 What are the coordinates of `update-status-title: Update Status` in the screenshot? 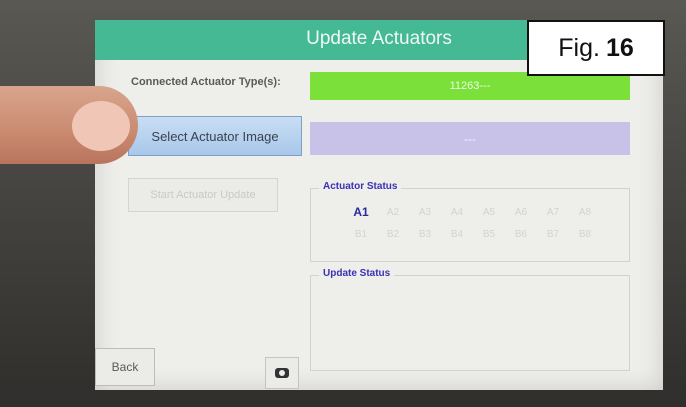 It's located at (357, 273).